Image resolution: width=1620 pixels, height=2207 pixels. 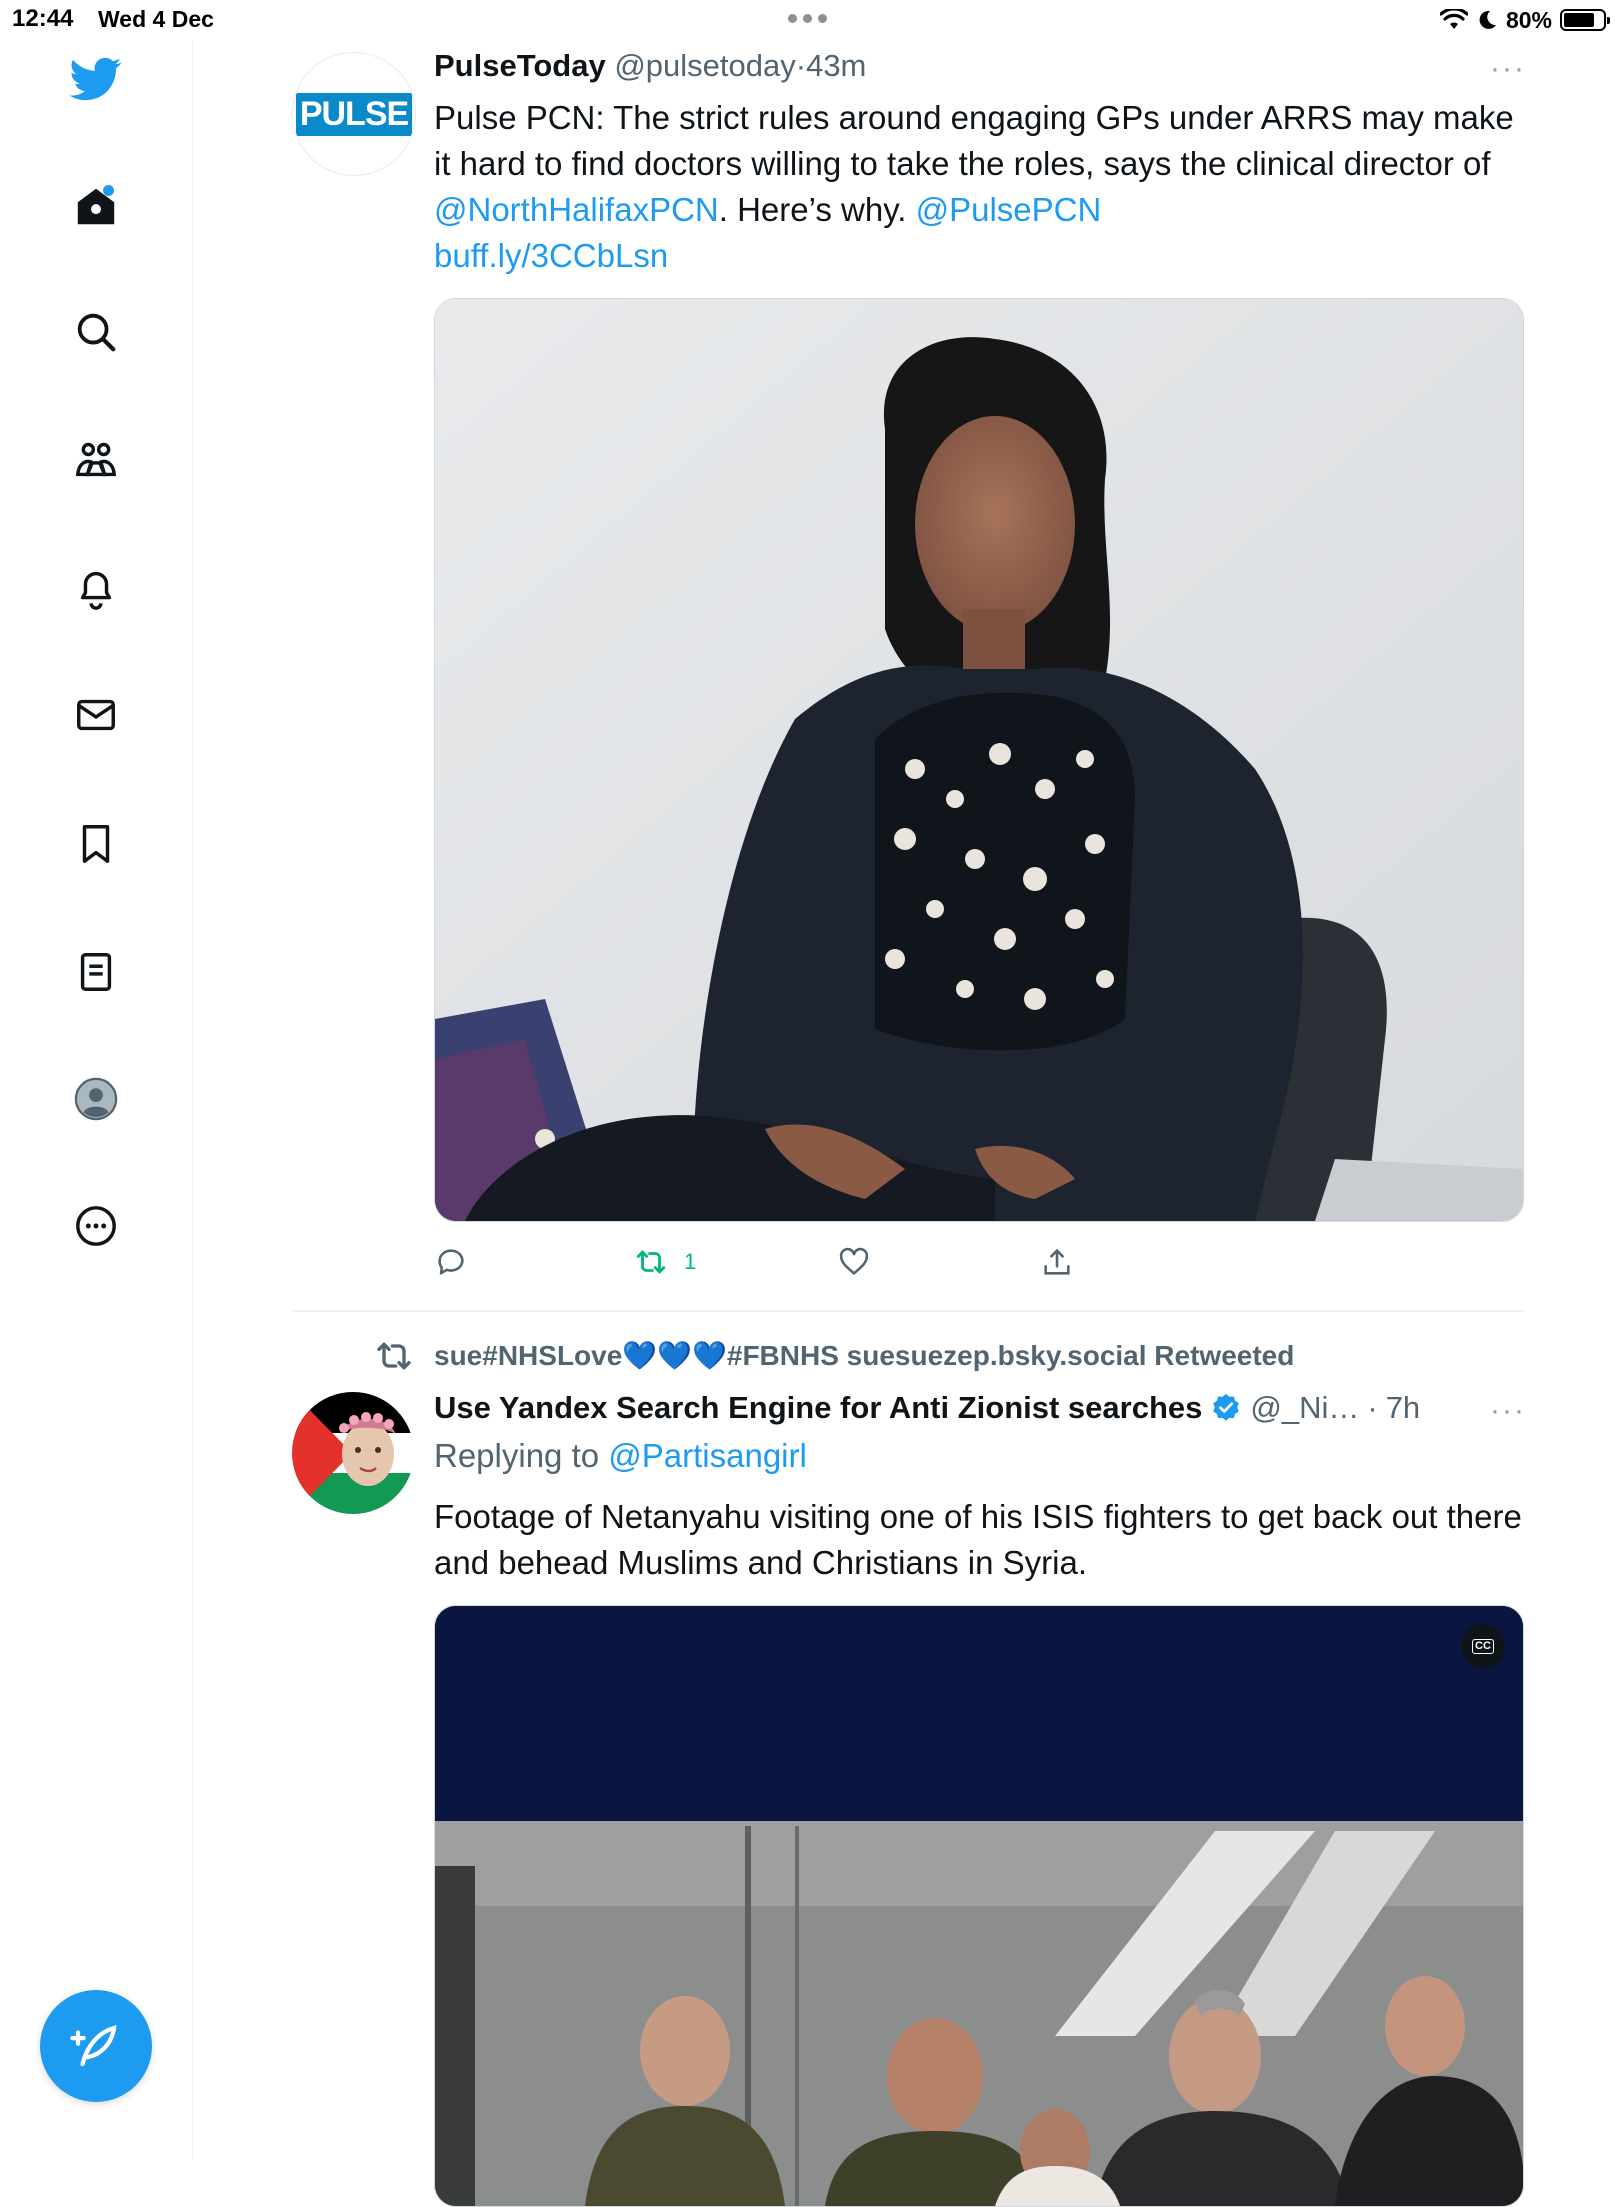 I want to click on sidebar-nav, so click(x=96, y=1100).